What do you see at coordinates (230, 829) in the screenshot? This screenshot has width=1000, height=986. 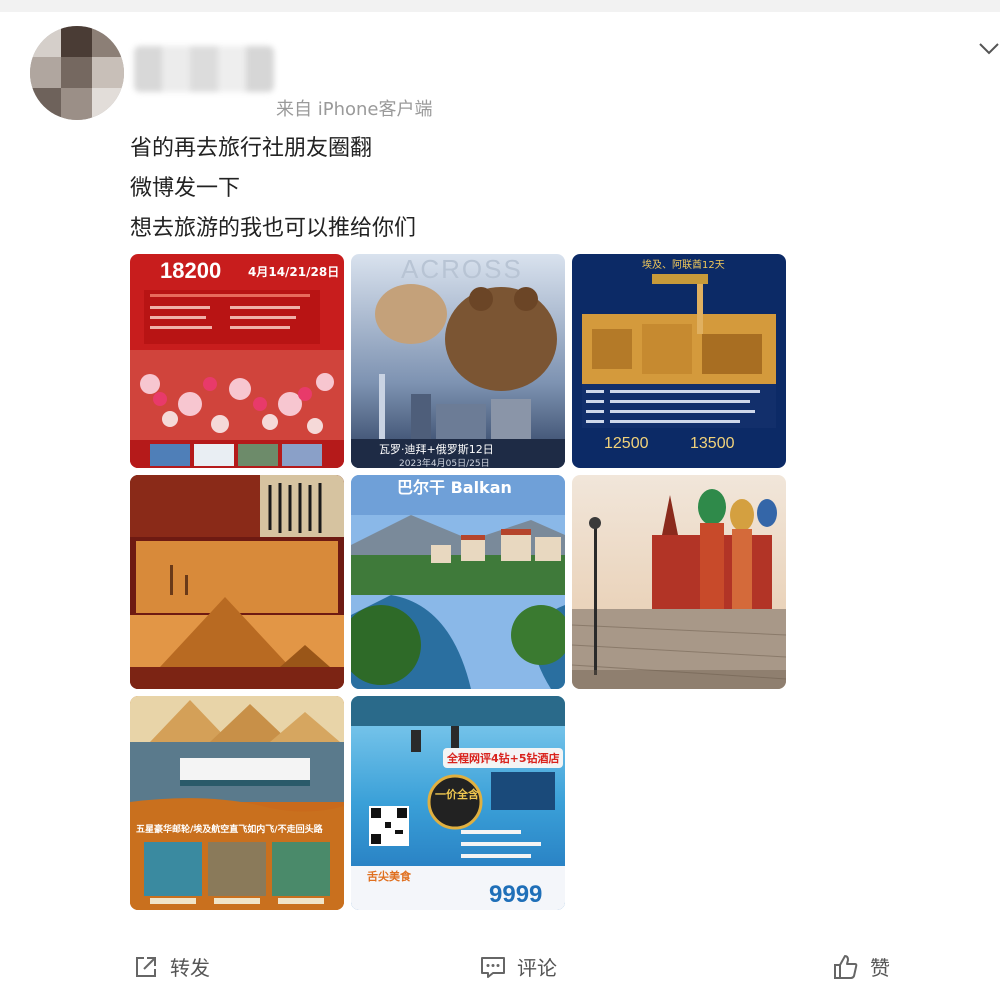 I see `nile-caption: 五星豪华邮轮/埃及航空直飞如内飞/不走回头路` at bounding box center [230, 829].